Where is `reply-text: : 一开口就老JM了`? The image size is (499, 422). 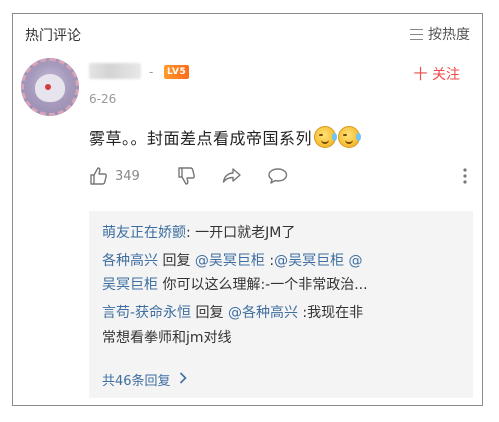
reply-text: : 一开口就老JM了 is located at coordinates (241, 233).